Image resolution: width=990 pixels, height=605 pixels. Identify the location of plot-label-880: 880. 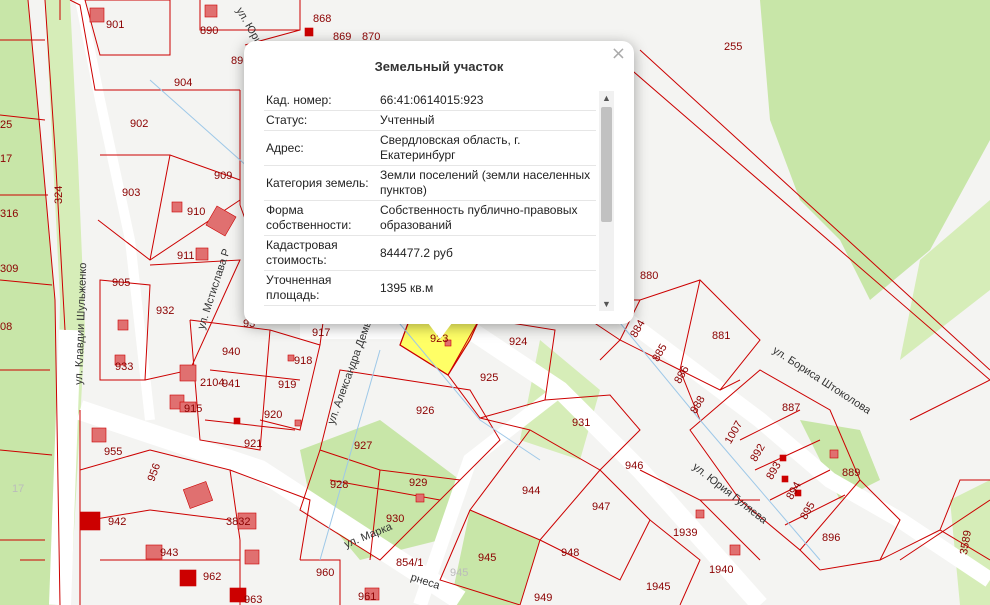
(649, 276).